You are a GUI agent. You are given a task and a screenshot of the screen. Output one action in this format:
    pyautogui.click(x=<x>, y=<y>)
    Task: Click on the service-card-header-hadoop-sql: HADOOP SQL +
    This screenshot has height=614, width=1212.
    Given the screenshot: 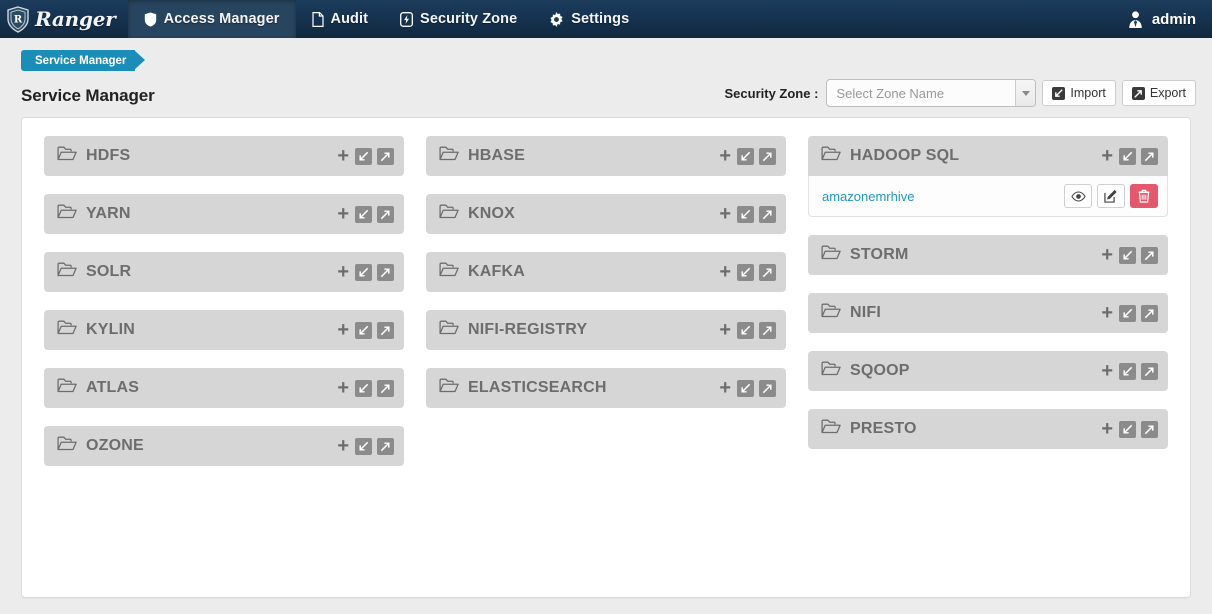 What is the action you would take?
    pyautogui.click(x=988, y=156)
    